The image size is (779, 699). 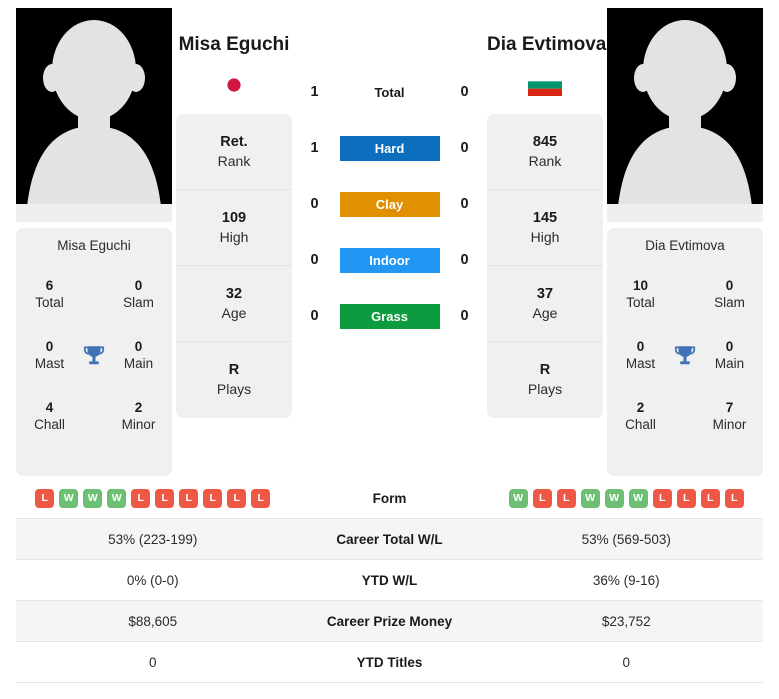 What do you see at coordinates (49, 408) in the screenshot?
I see `value: 4` at bounding box center [49, 408].